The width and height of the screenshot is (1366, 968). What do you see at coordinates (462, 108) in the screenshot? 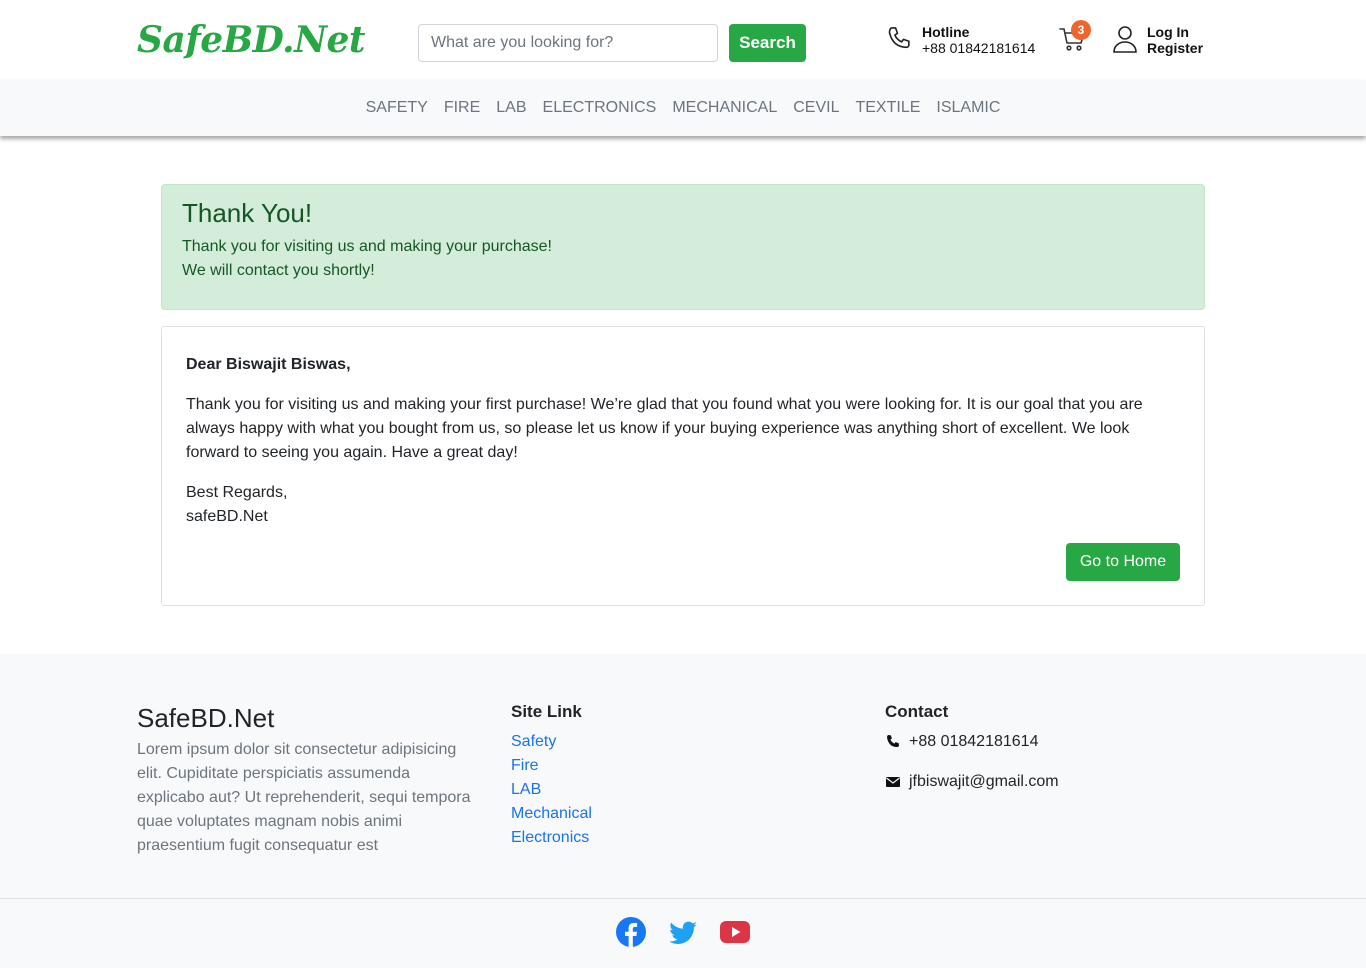
I see `category-fire: FIRE` at bounding box center [462, 108].